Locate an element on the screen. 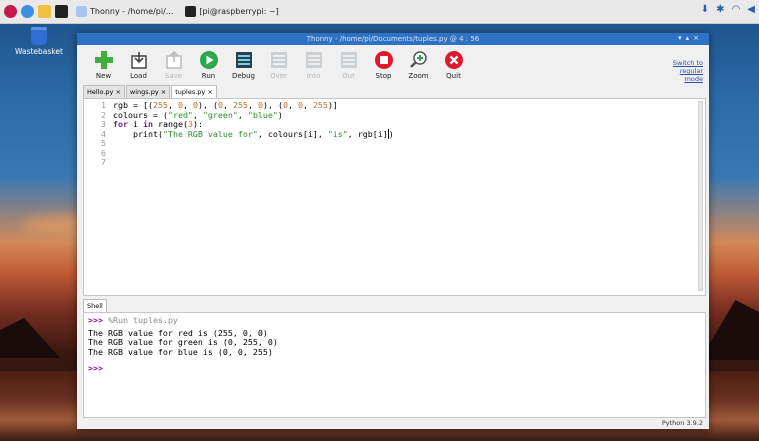 Image resolution: width=759 pixels, height=441 pixels. step-over-label: Over is located at coordinates (278, 76).